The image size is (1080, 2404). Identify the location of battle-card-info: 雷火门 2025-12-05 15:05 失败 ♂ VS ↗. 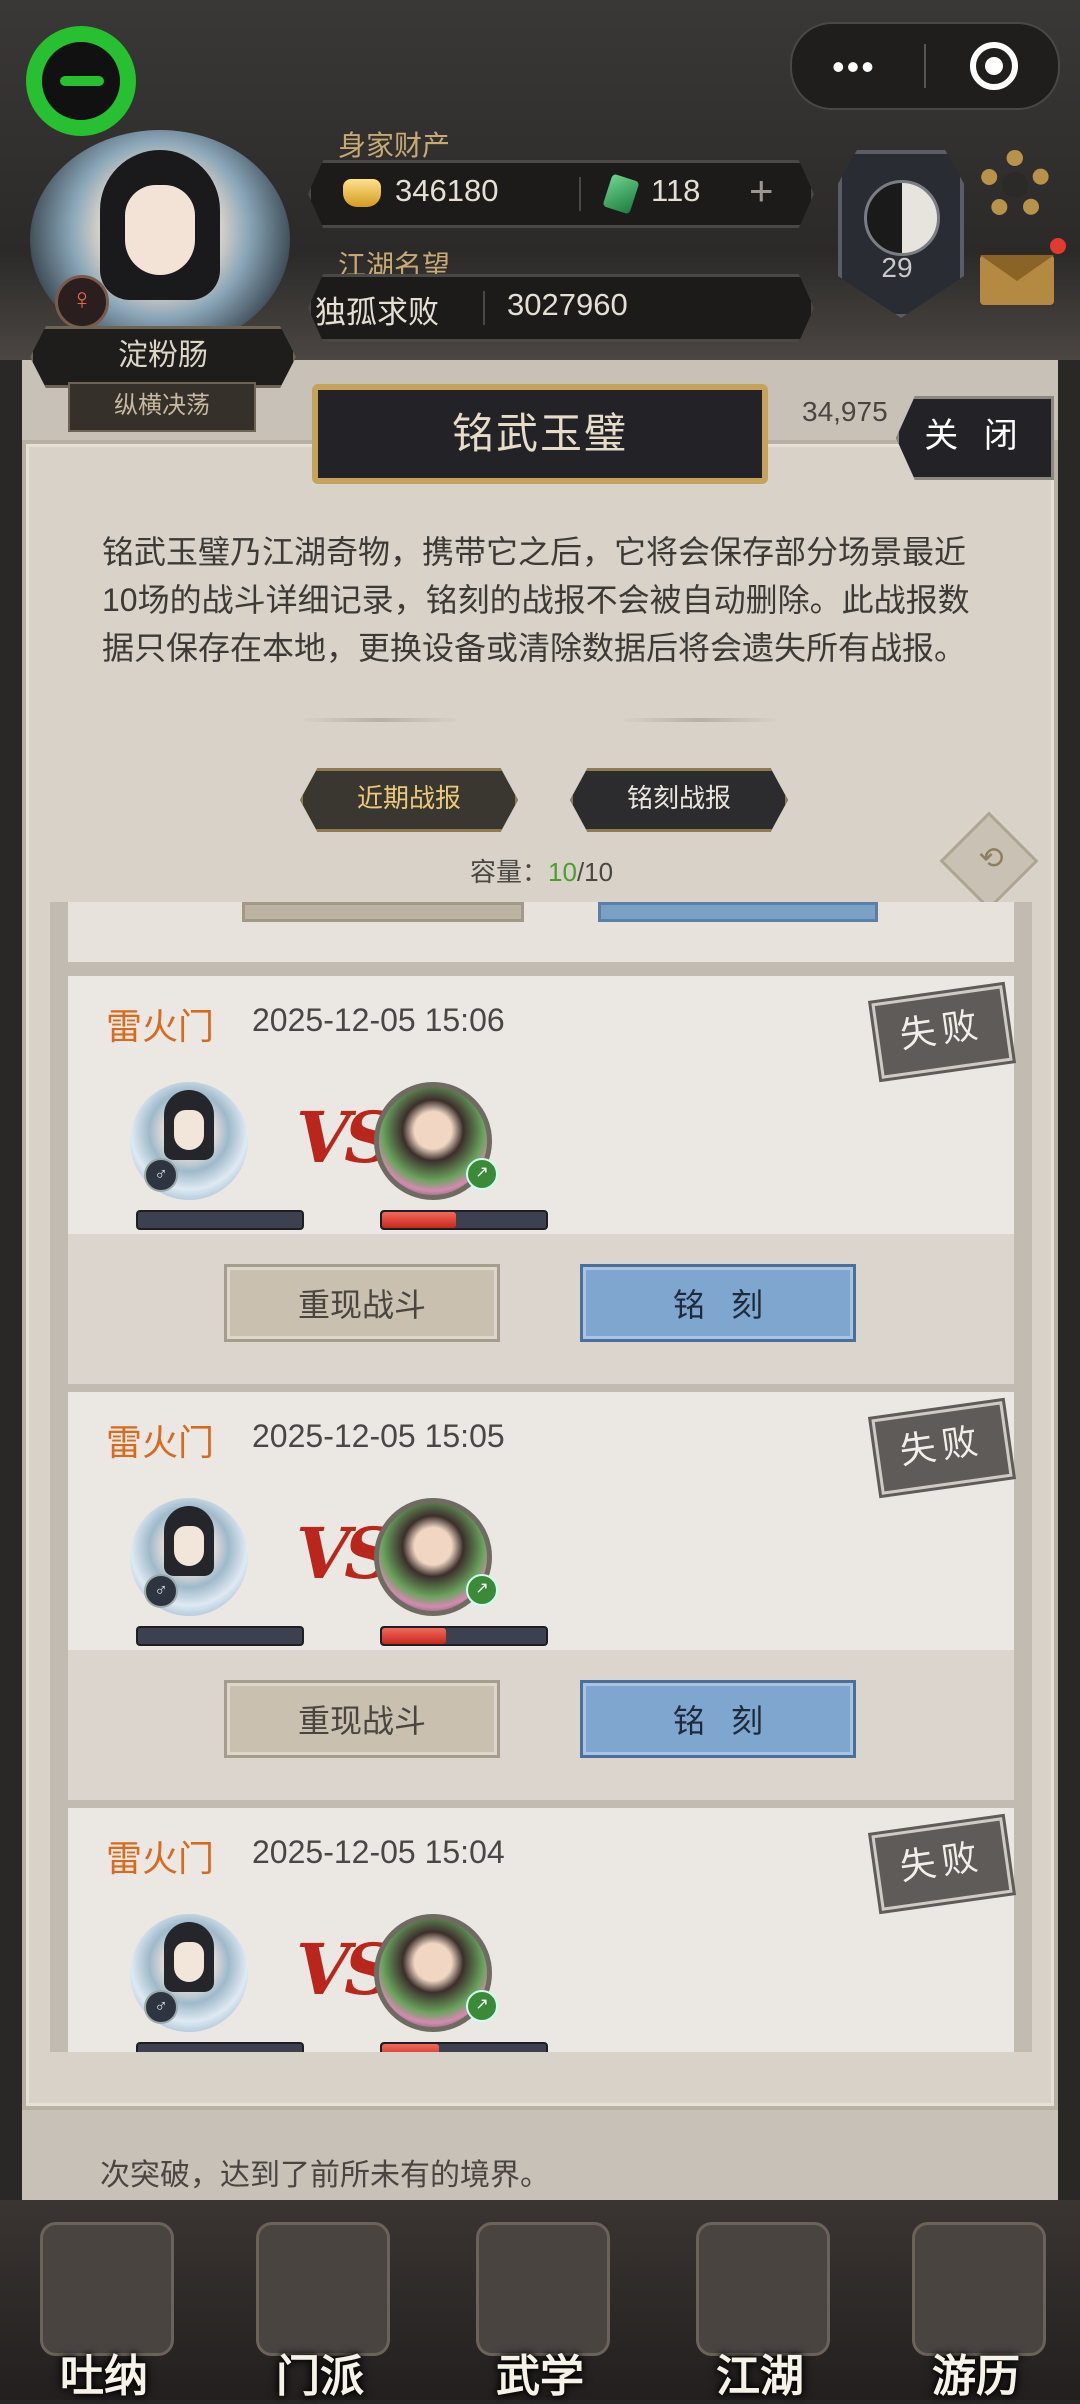
(541, 1521).